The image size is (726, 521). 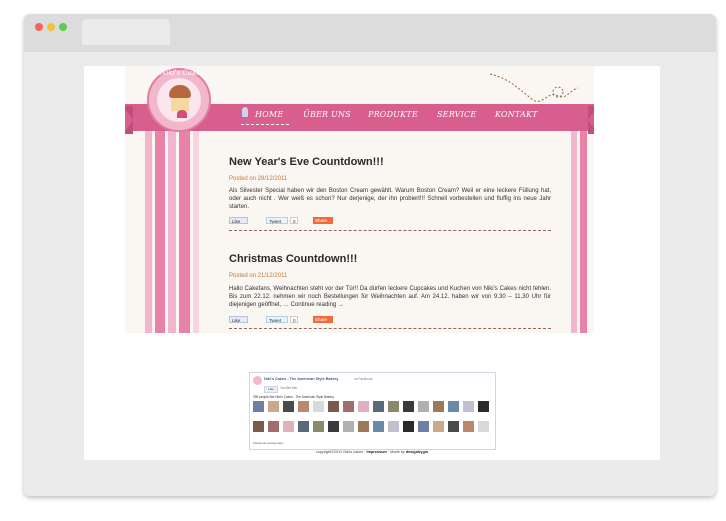 What do you see at coordinates (51, 27) in the screenshot?
I see `minimize-window-button` at bounding box center [51, 27].